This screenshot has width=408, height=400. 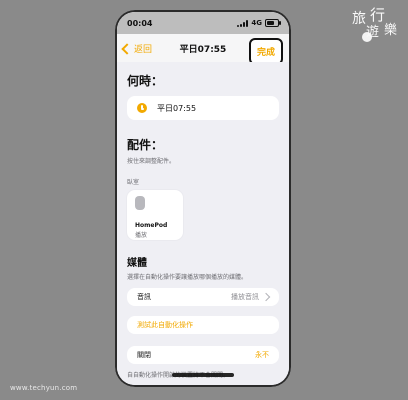 What do you see at coordinates (391, 30) in the screenshot?
I see `watermark-char-4: 樂` at bounding box center [391, 30].